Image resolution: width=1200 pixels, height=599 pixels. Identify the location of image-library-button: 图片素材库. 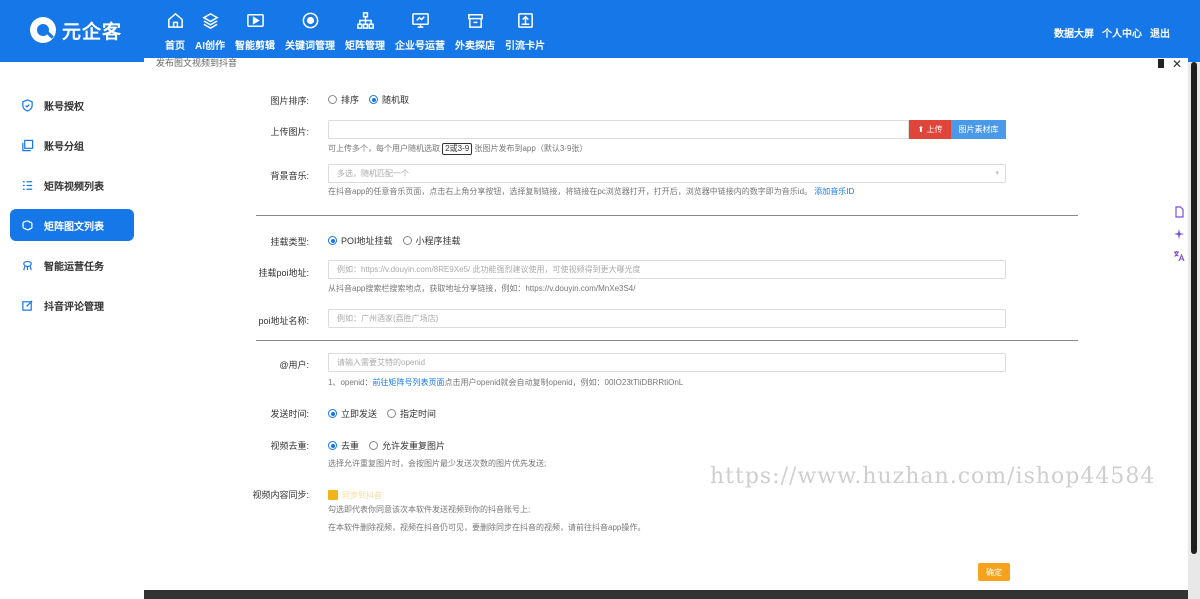
(978, 129).